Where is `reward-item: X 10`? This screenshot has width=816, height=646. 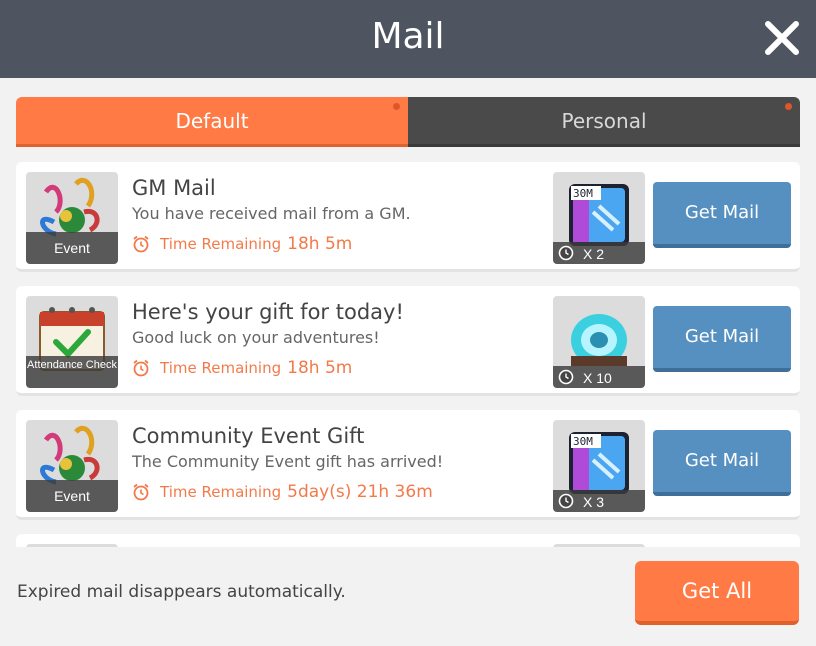
reward-item: X 10 is located at coordinates (599, 342).